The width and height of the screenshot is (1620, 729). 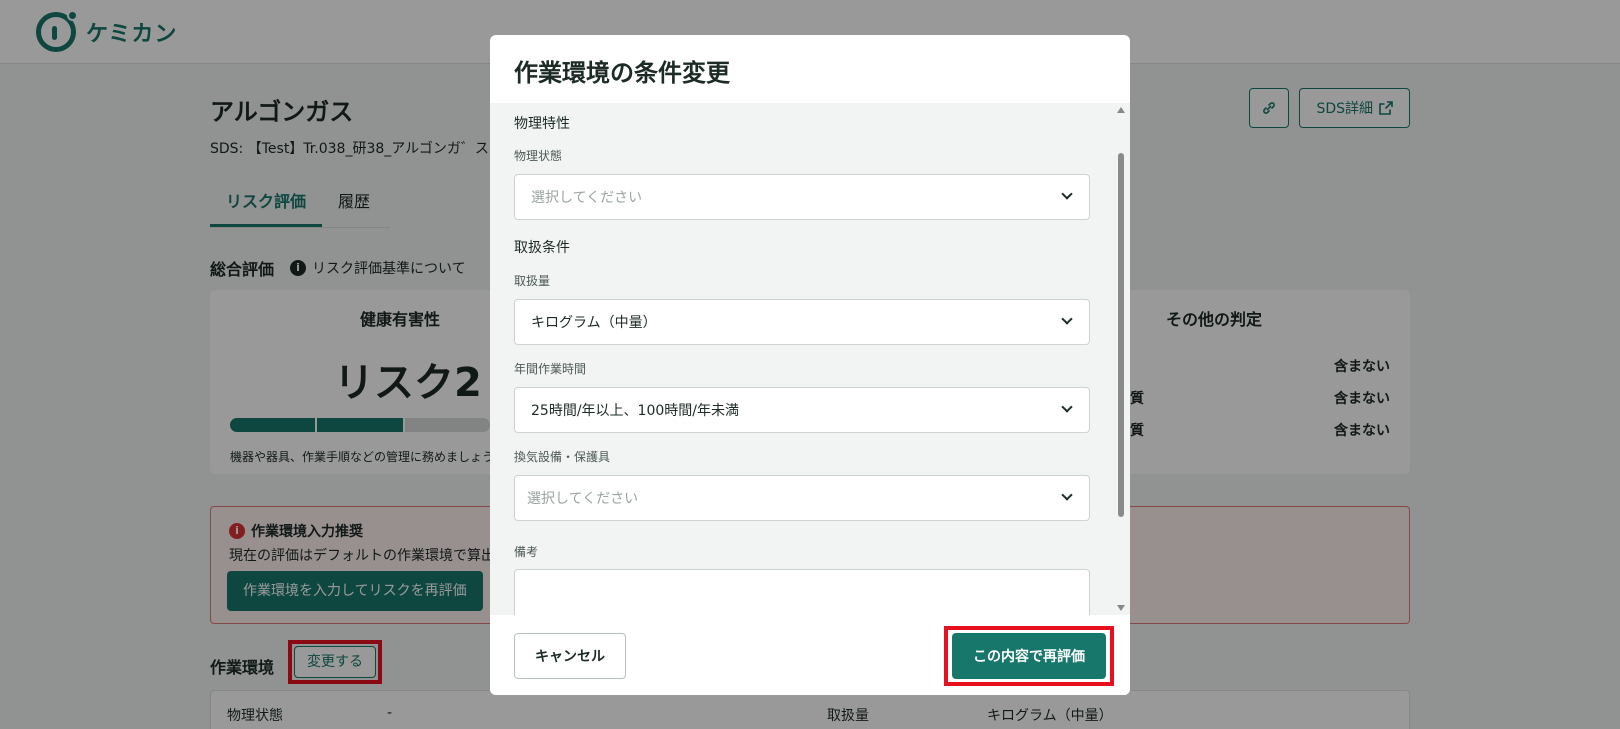 What do you see at coordinates (538, 156) in the screenshot?
I see `physical-state-label: 物理状態` at bounding box center [538, 156].